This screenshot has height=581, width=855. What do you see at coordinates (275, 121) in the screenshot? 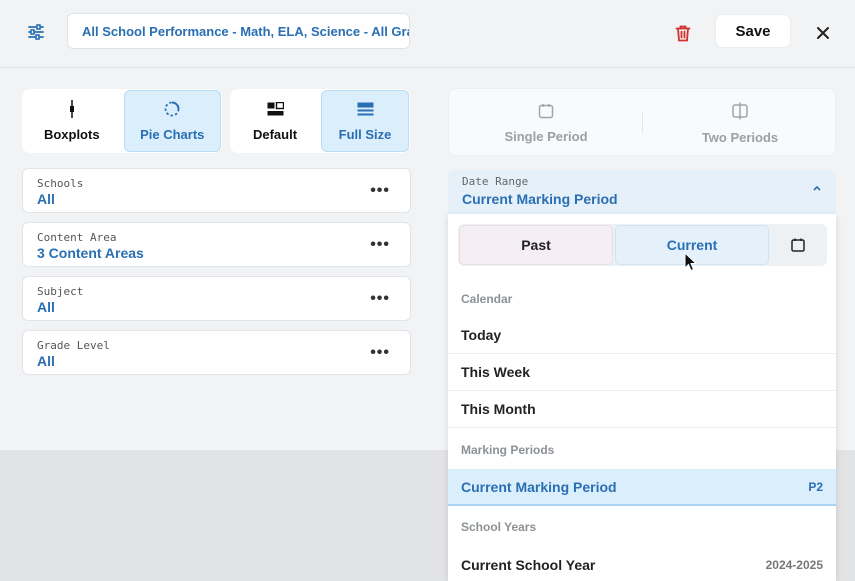
I see `default-size-button: Default` at bounding box center [275, 121].